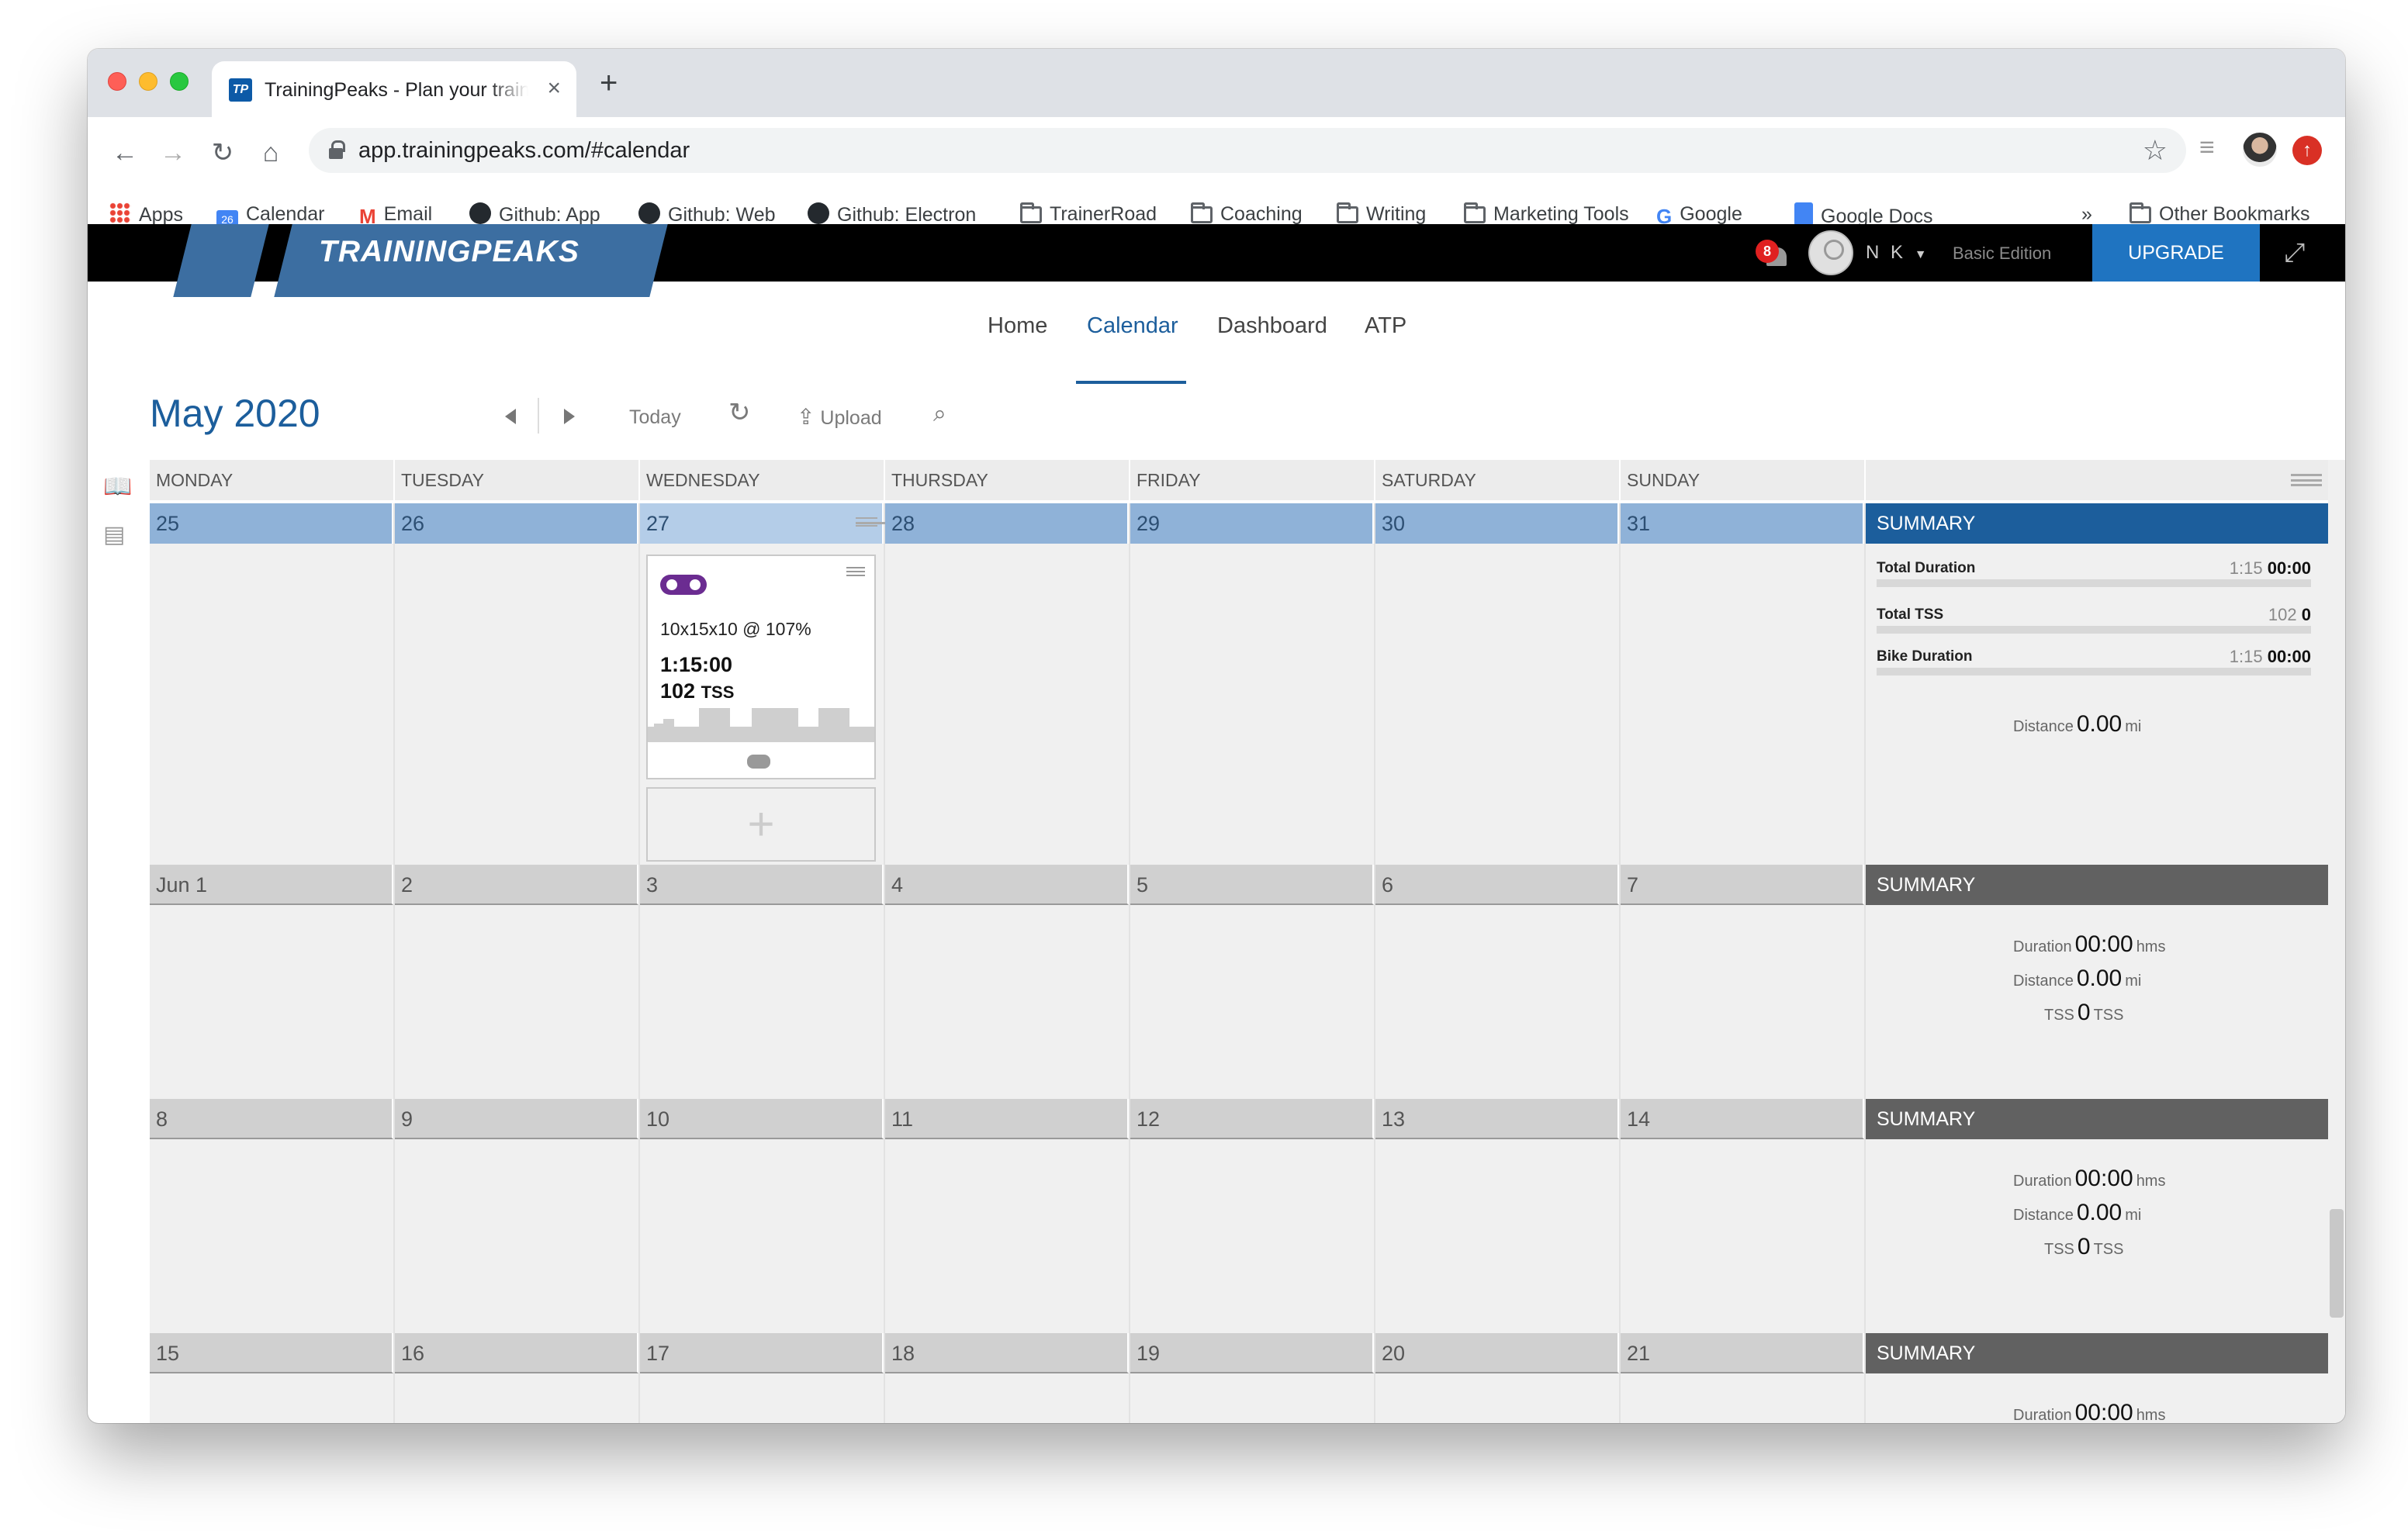 The image size is (2408, 1534). Describe the element at coordinates (655, 417) in the screenshot. I see `today-button: Today` at that location.